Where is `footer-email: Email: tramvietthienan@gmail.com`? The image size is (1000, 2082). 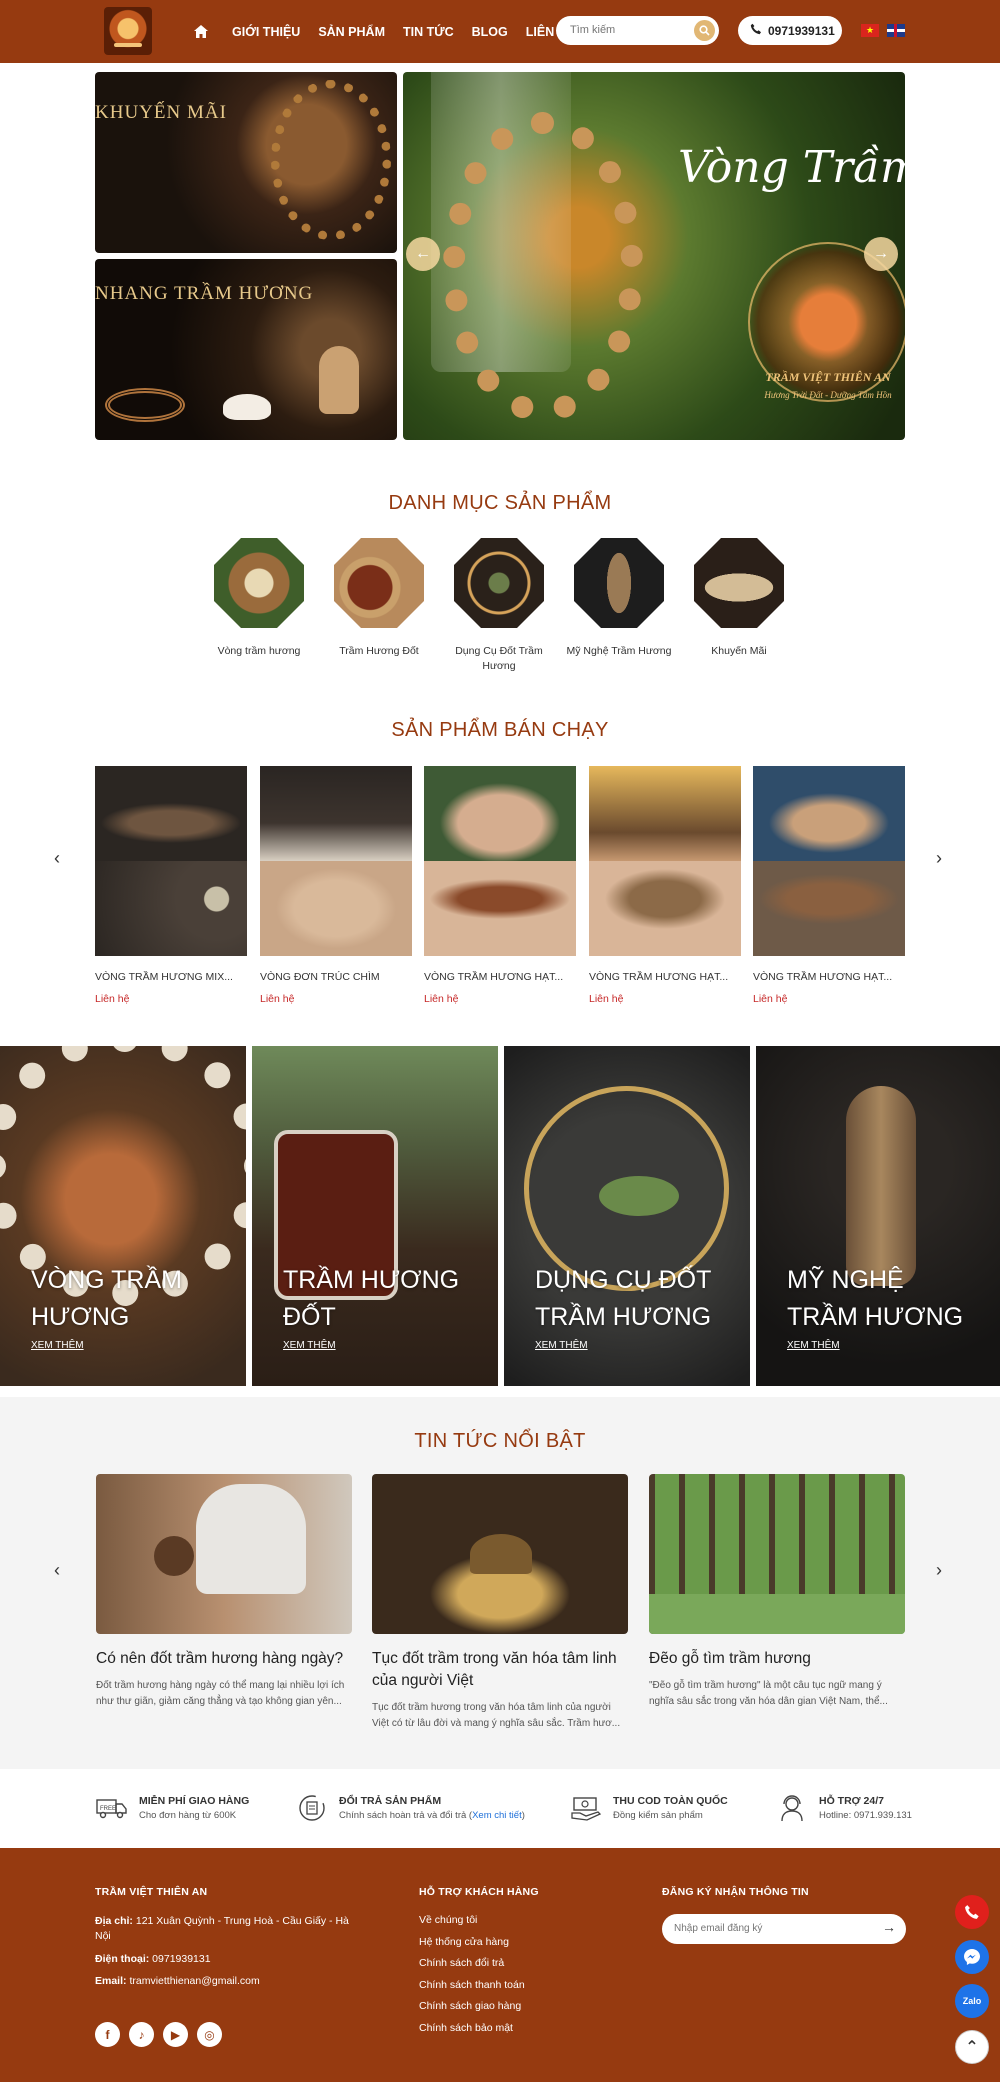 footer-email: Email: tramvietthienan@gmail.com is located at coordinates (177, 1981).